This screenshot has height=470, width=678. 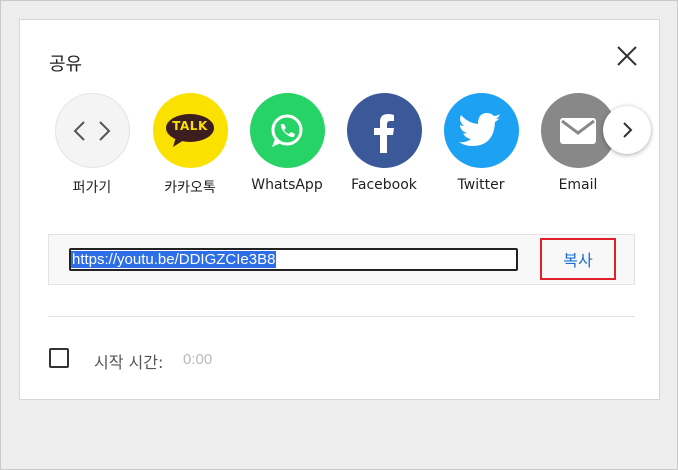 What do you see at coordinates (578, 185) in the screenshot?
I see `share-email-label: Email` at bounding box center [578, 185].